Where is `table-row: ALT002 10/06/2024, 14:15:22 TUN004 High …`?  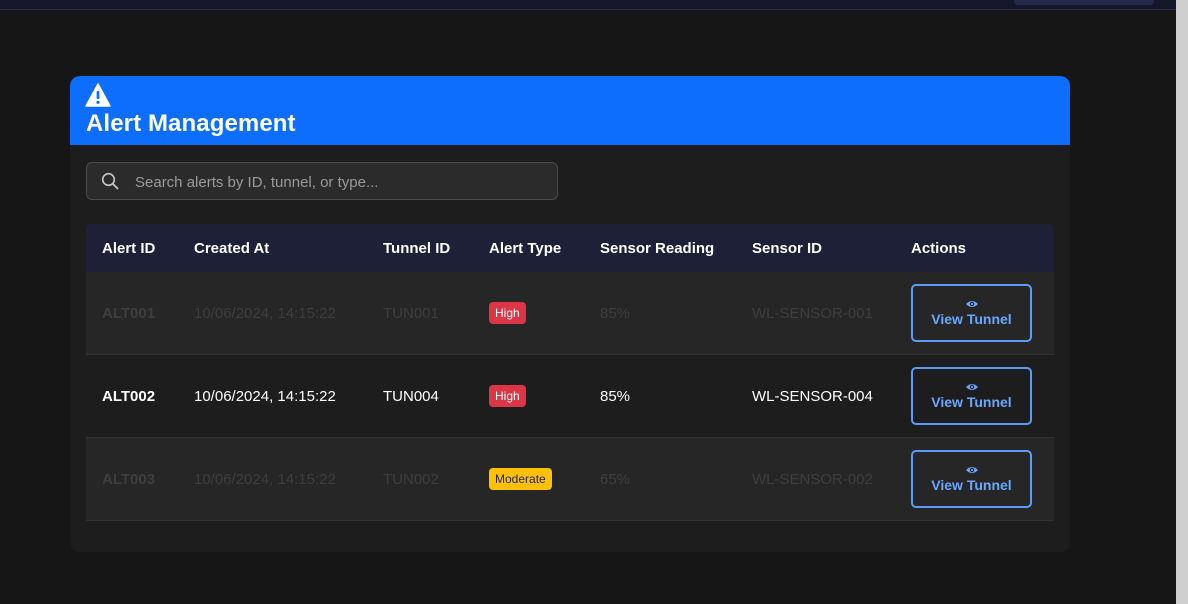
table-row: ALT002 10/06/2024, 14:15:22 TUN004 High … is located at coordinates (570, 396).